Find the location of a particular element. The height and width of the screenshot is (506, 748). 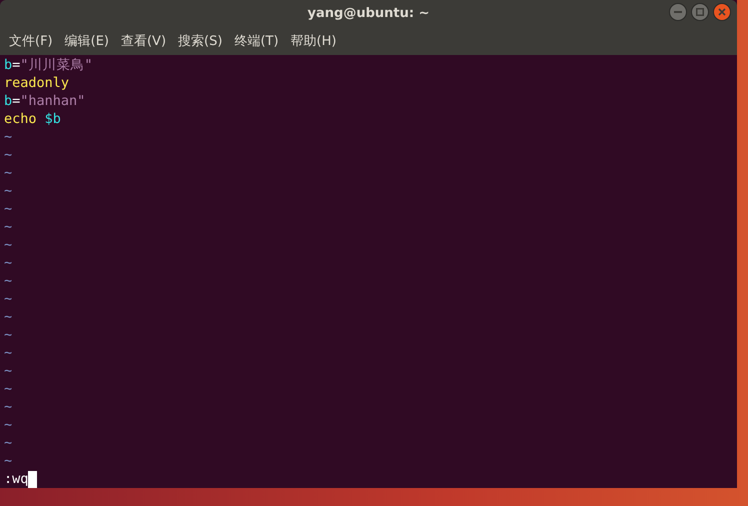

menu-item: 终端(T) is located at coordinates (256, 41).